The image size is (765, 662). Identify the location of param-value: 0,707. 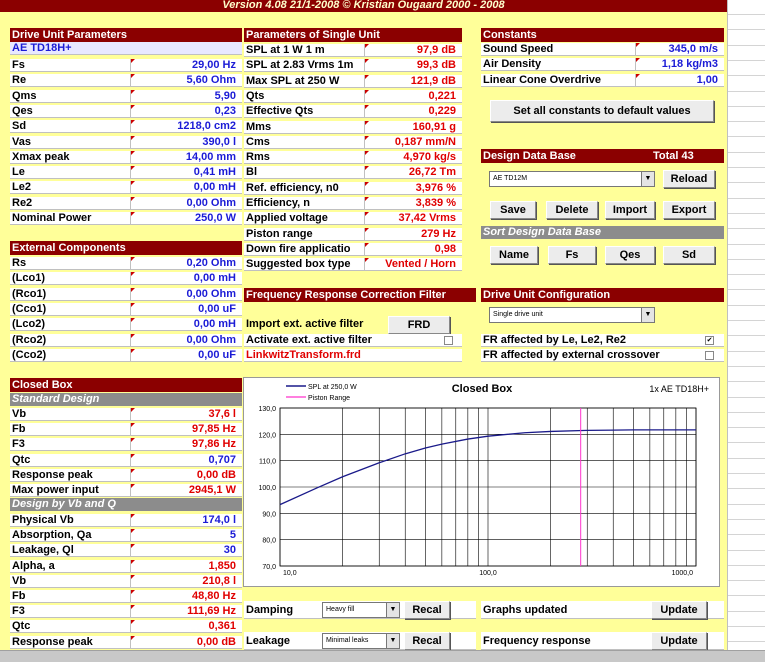
(186, 460).